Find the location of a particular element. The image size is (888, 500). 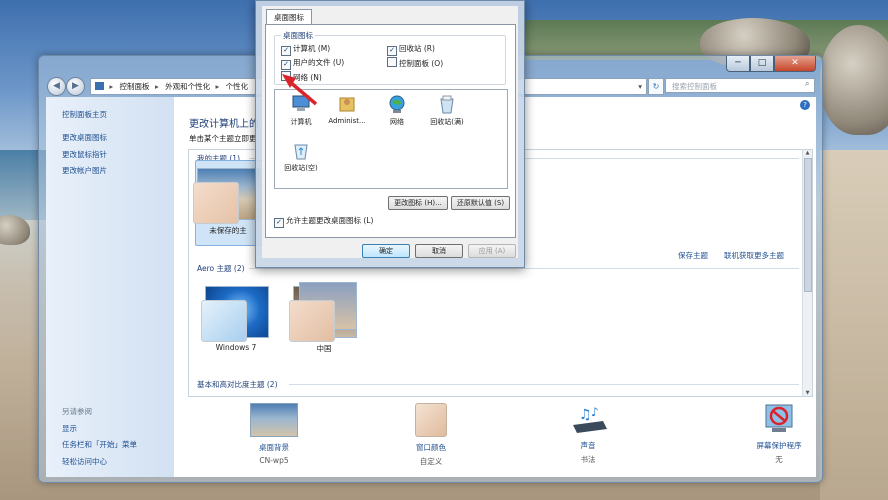

annotation-arrow-icon is located at coordinates (300, 90).